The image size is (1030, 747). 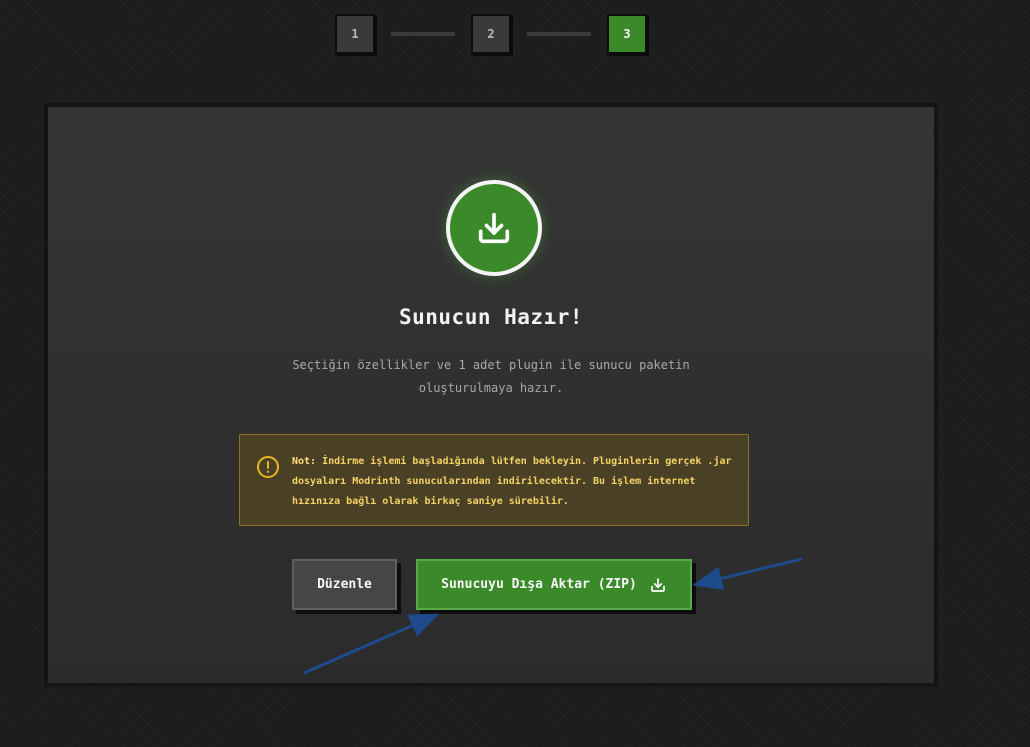 What do you see at coordinates (355, 34) in the screenshot?
I see `step-1: 1` at bounding box center [355, 34].